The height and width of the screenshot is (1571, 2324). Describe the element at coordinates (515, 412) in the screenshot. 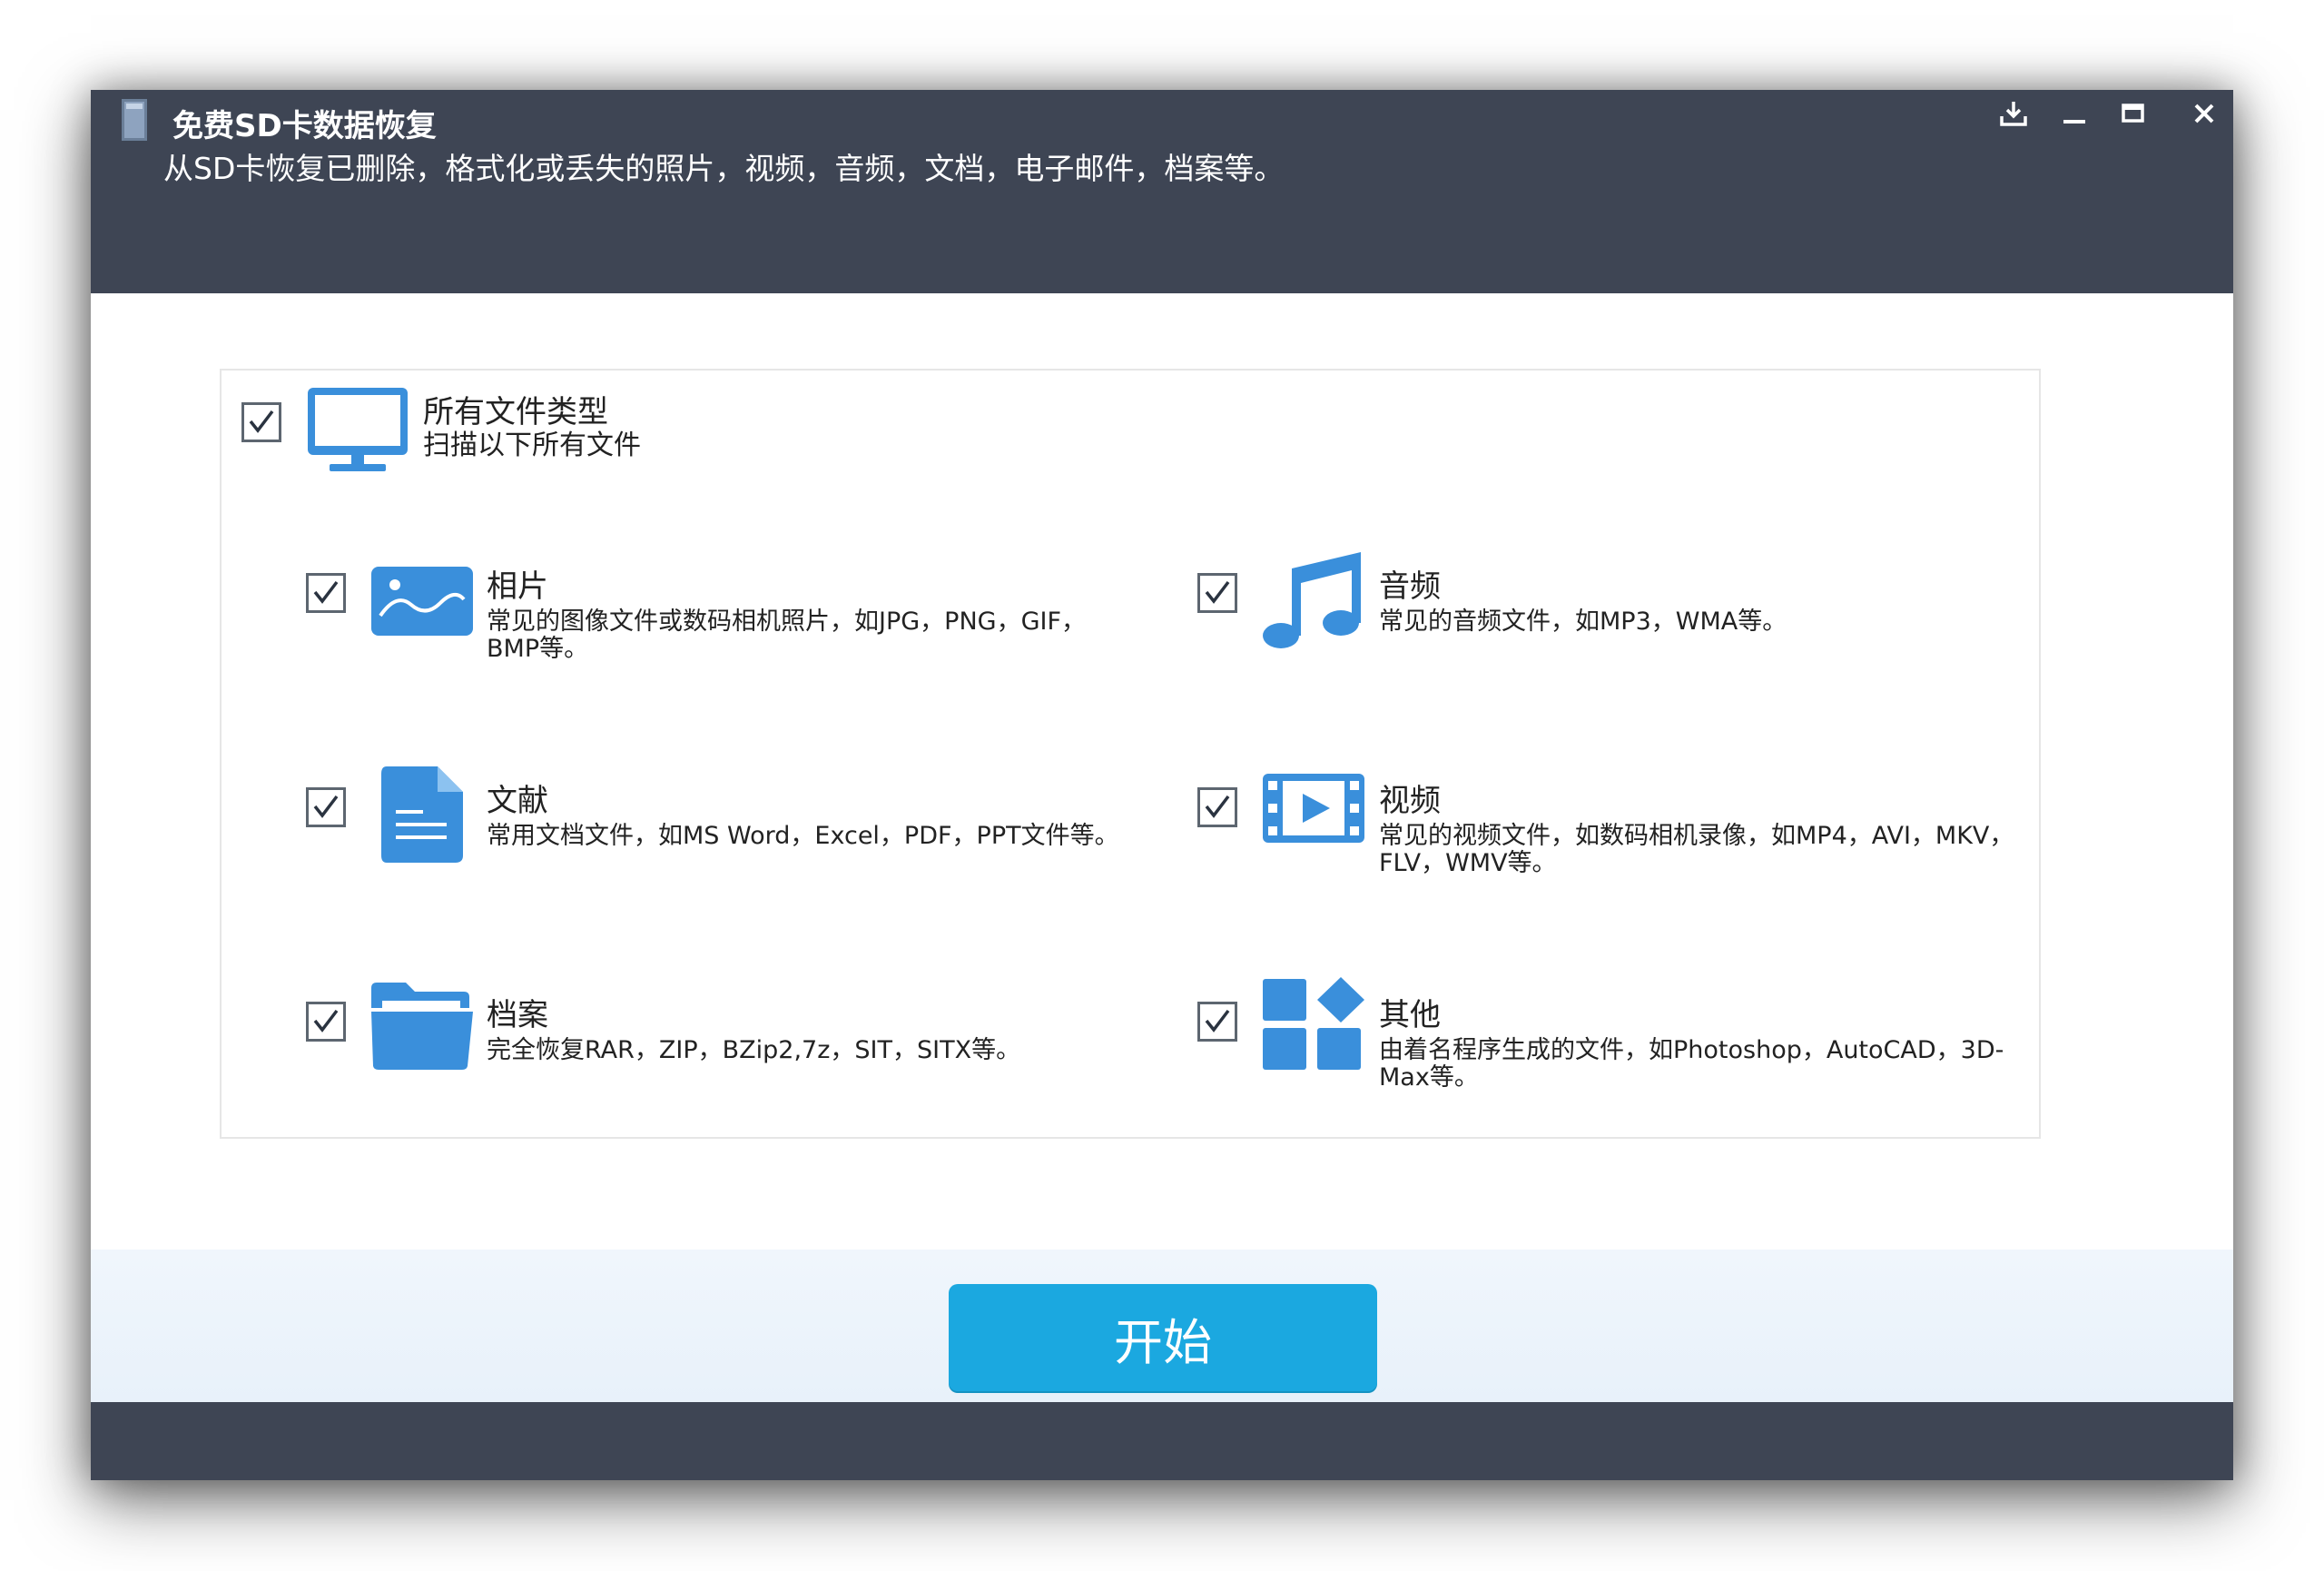

I see `all-types-title: 所有文件类型` at that location.